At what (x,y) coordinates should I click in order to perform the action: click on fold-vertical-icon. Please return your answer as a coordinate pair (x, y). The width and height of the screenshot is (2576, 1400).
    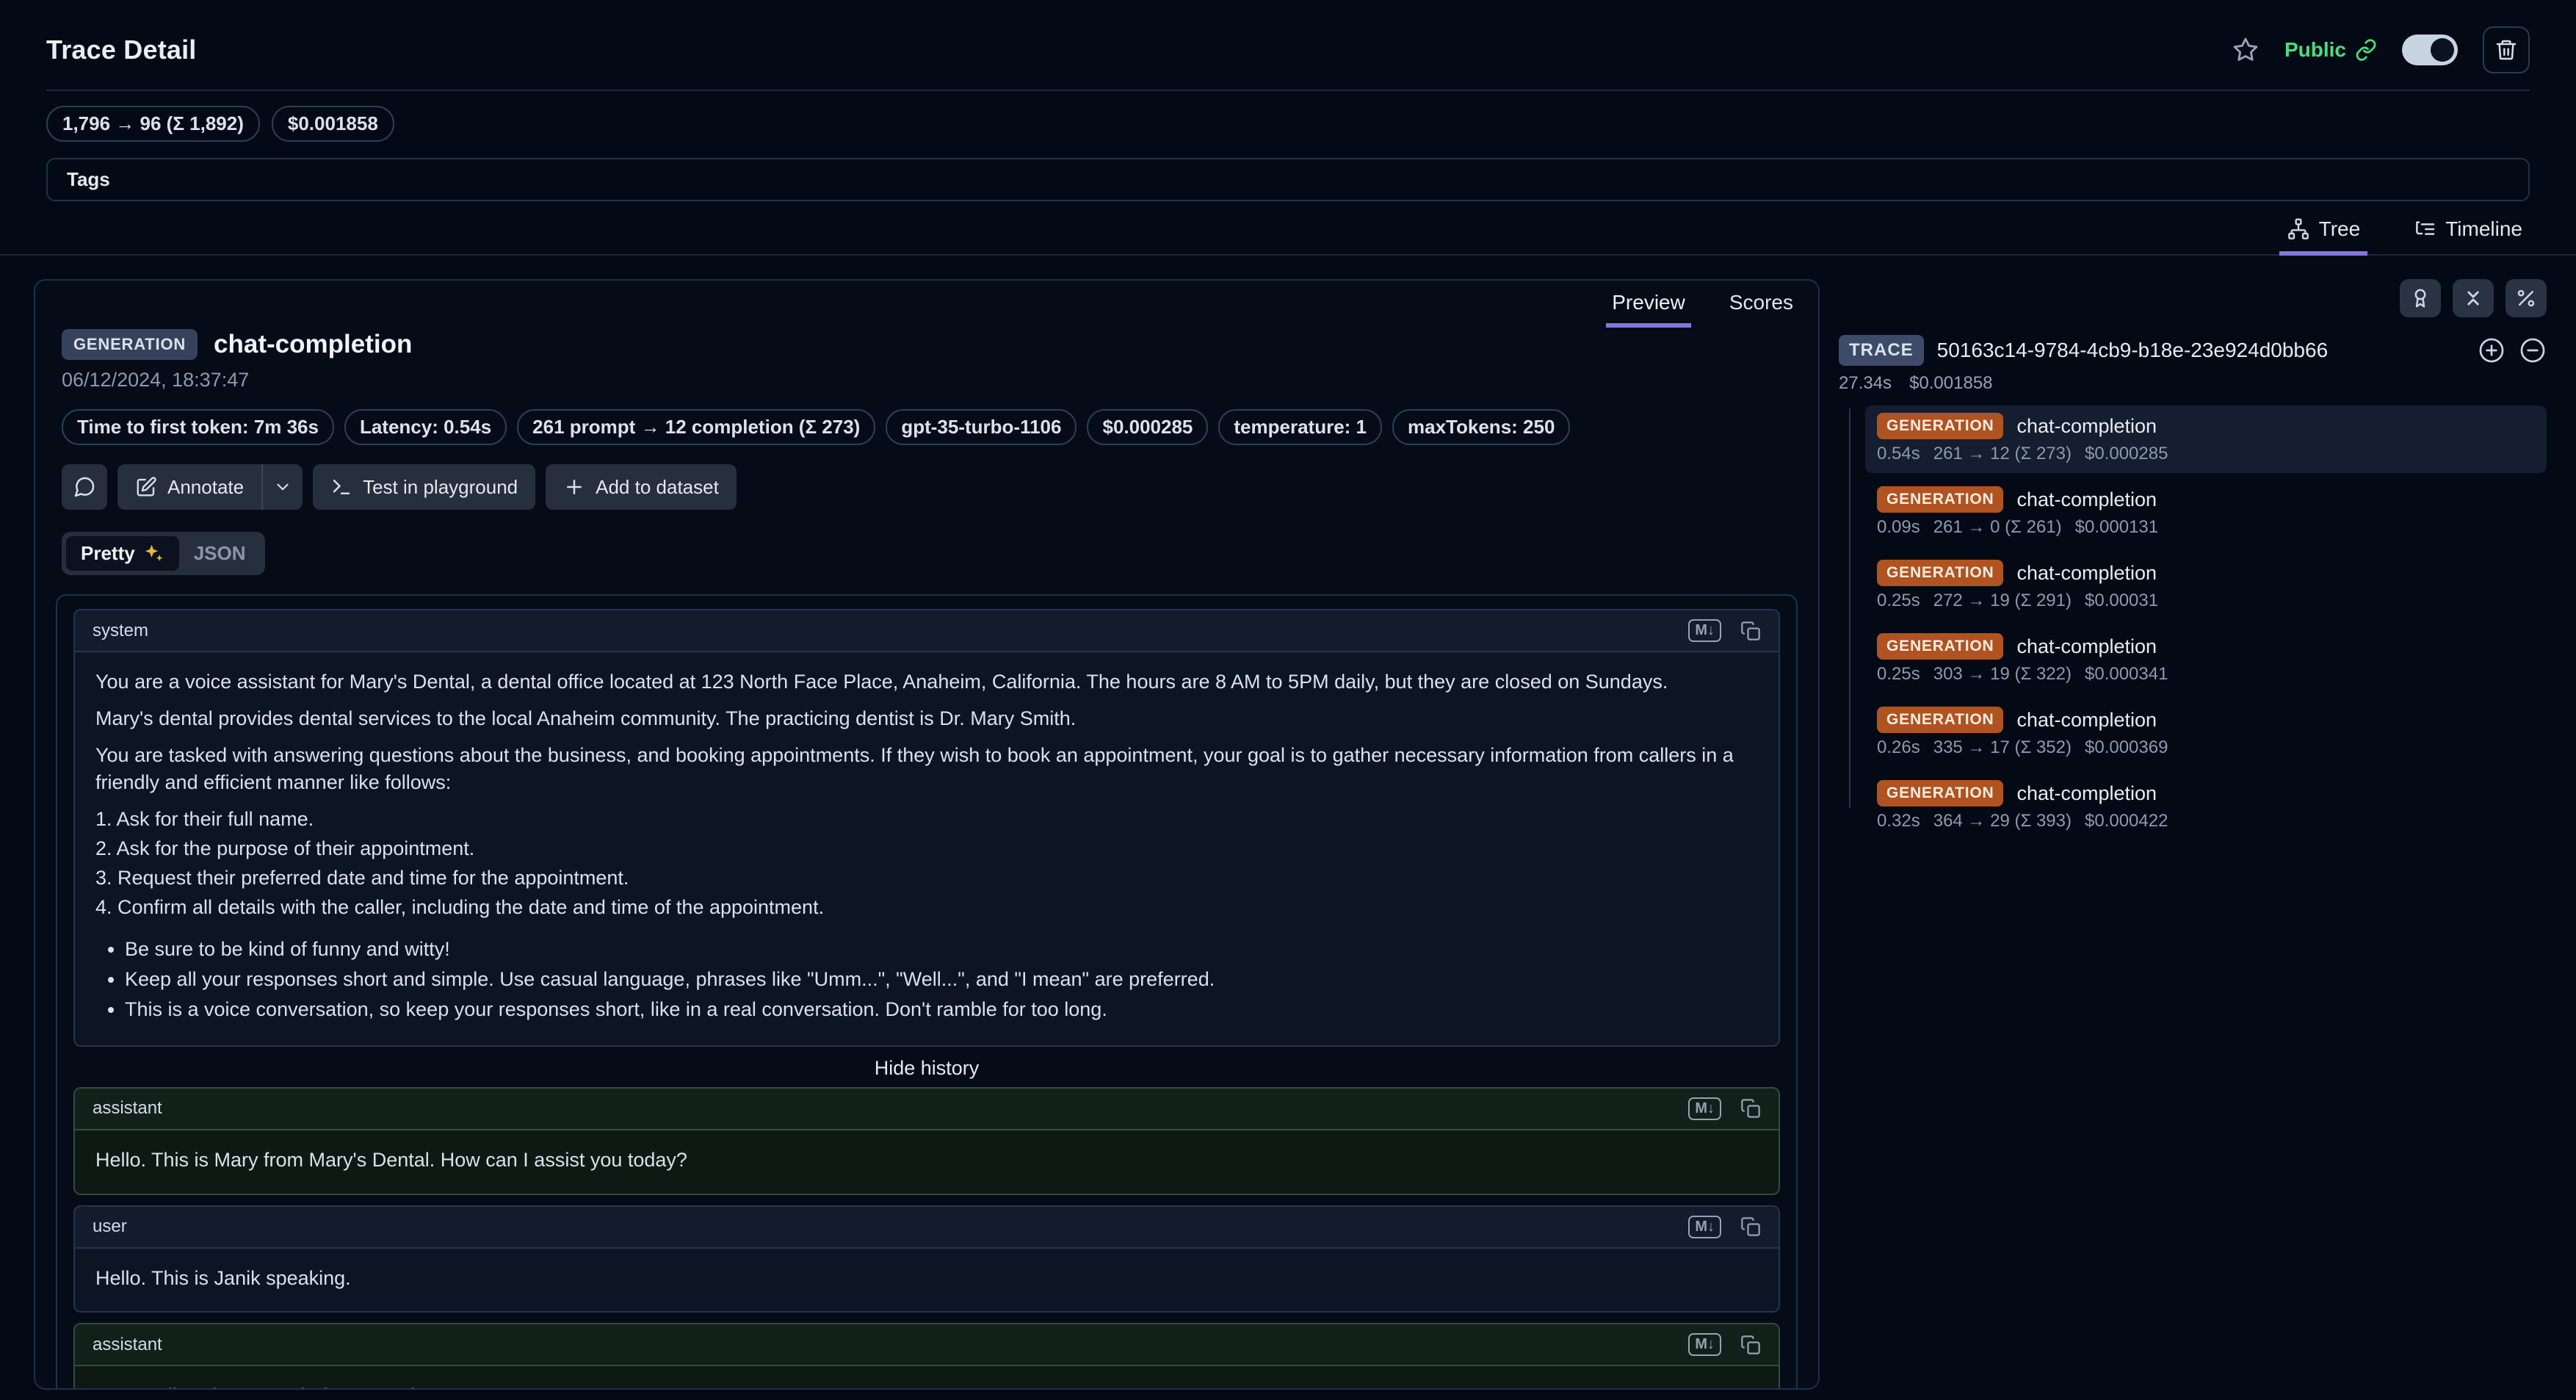
    Looking at the image, I should click on (2473, 298).